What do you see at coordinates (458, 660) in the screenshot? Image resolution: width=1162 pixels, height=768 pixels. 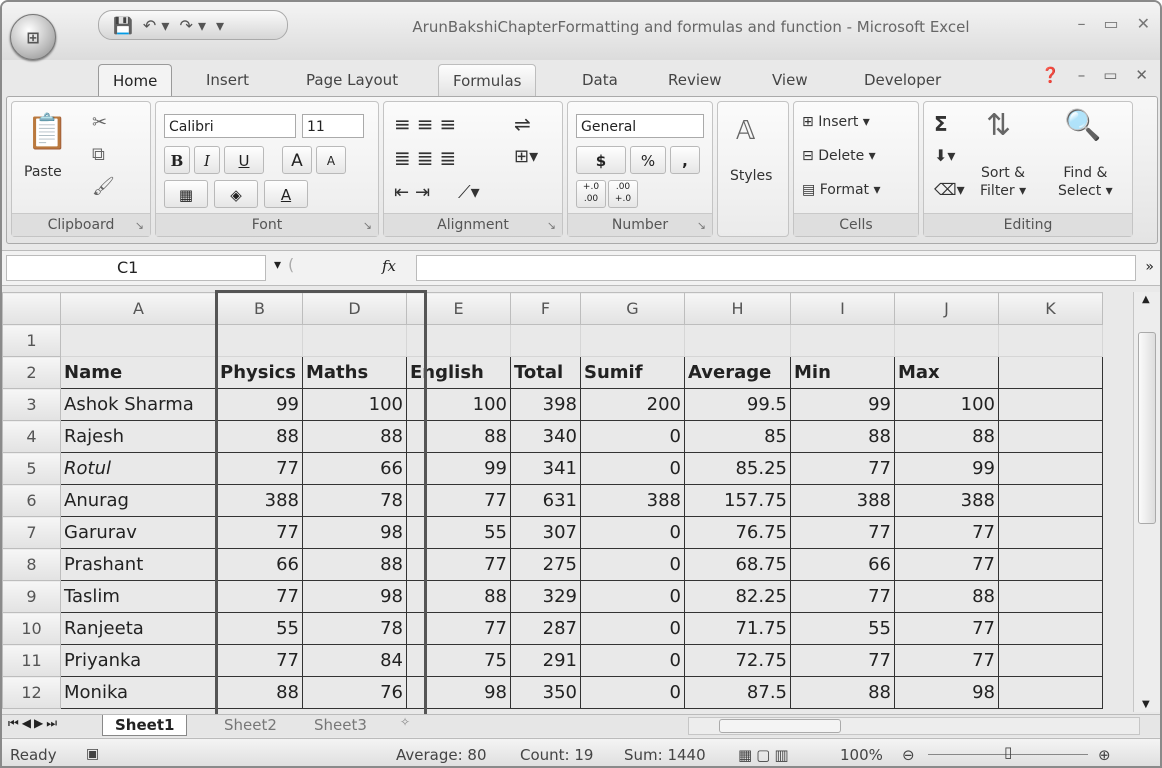 I see `cell: 75` at bounding box center [458, 660].